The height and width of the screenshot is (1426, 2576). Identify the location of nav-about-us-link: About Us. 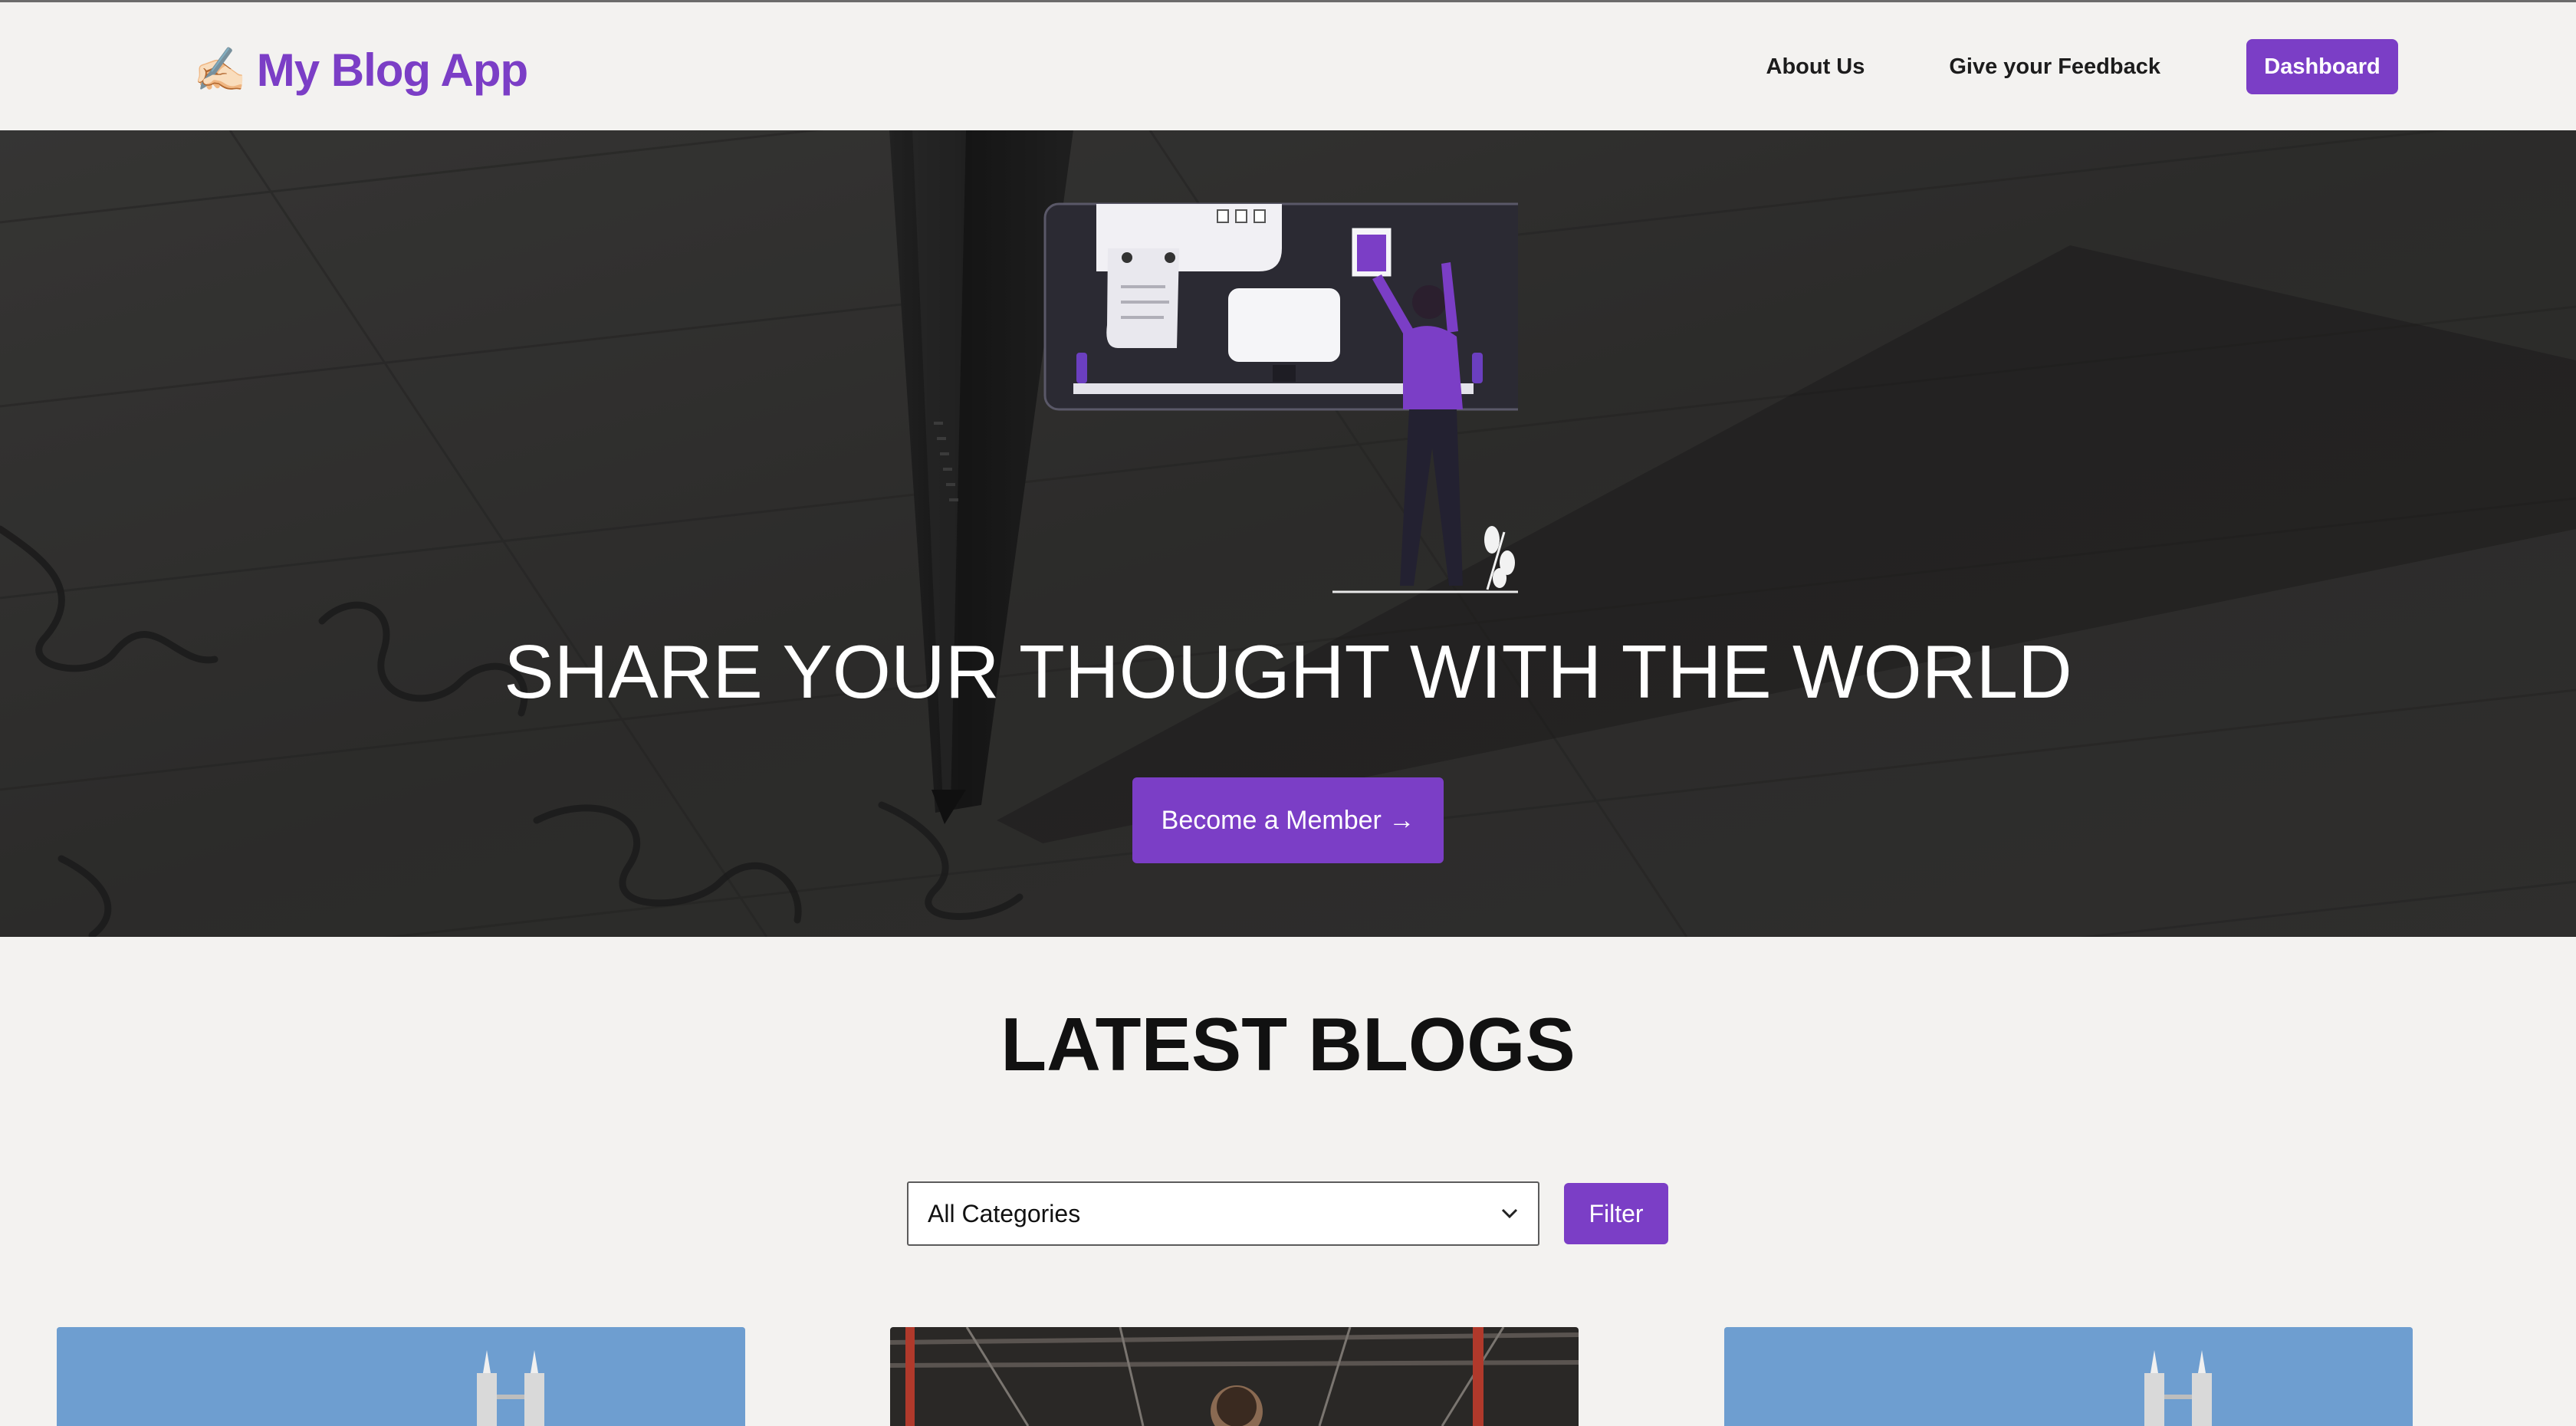
(1815, 67).